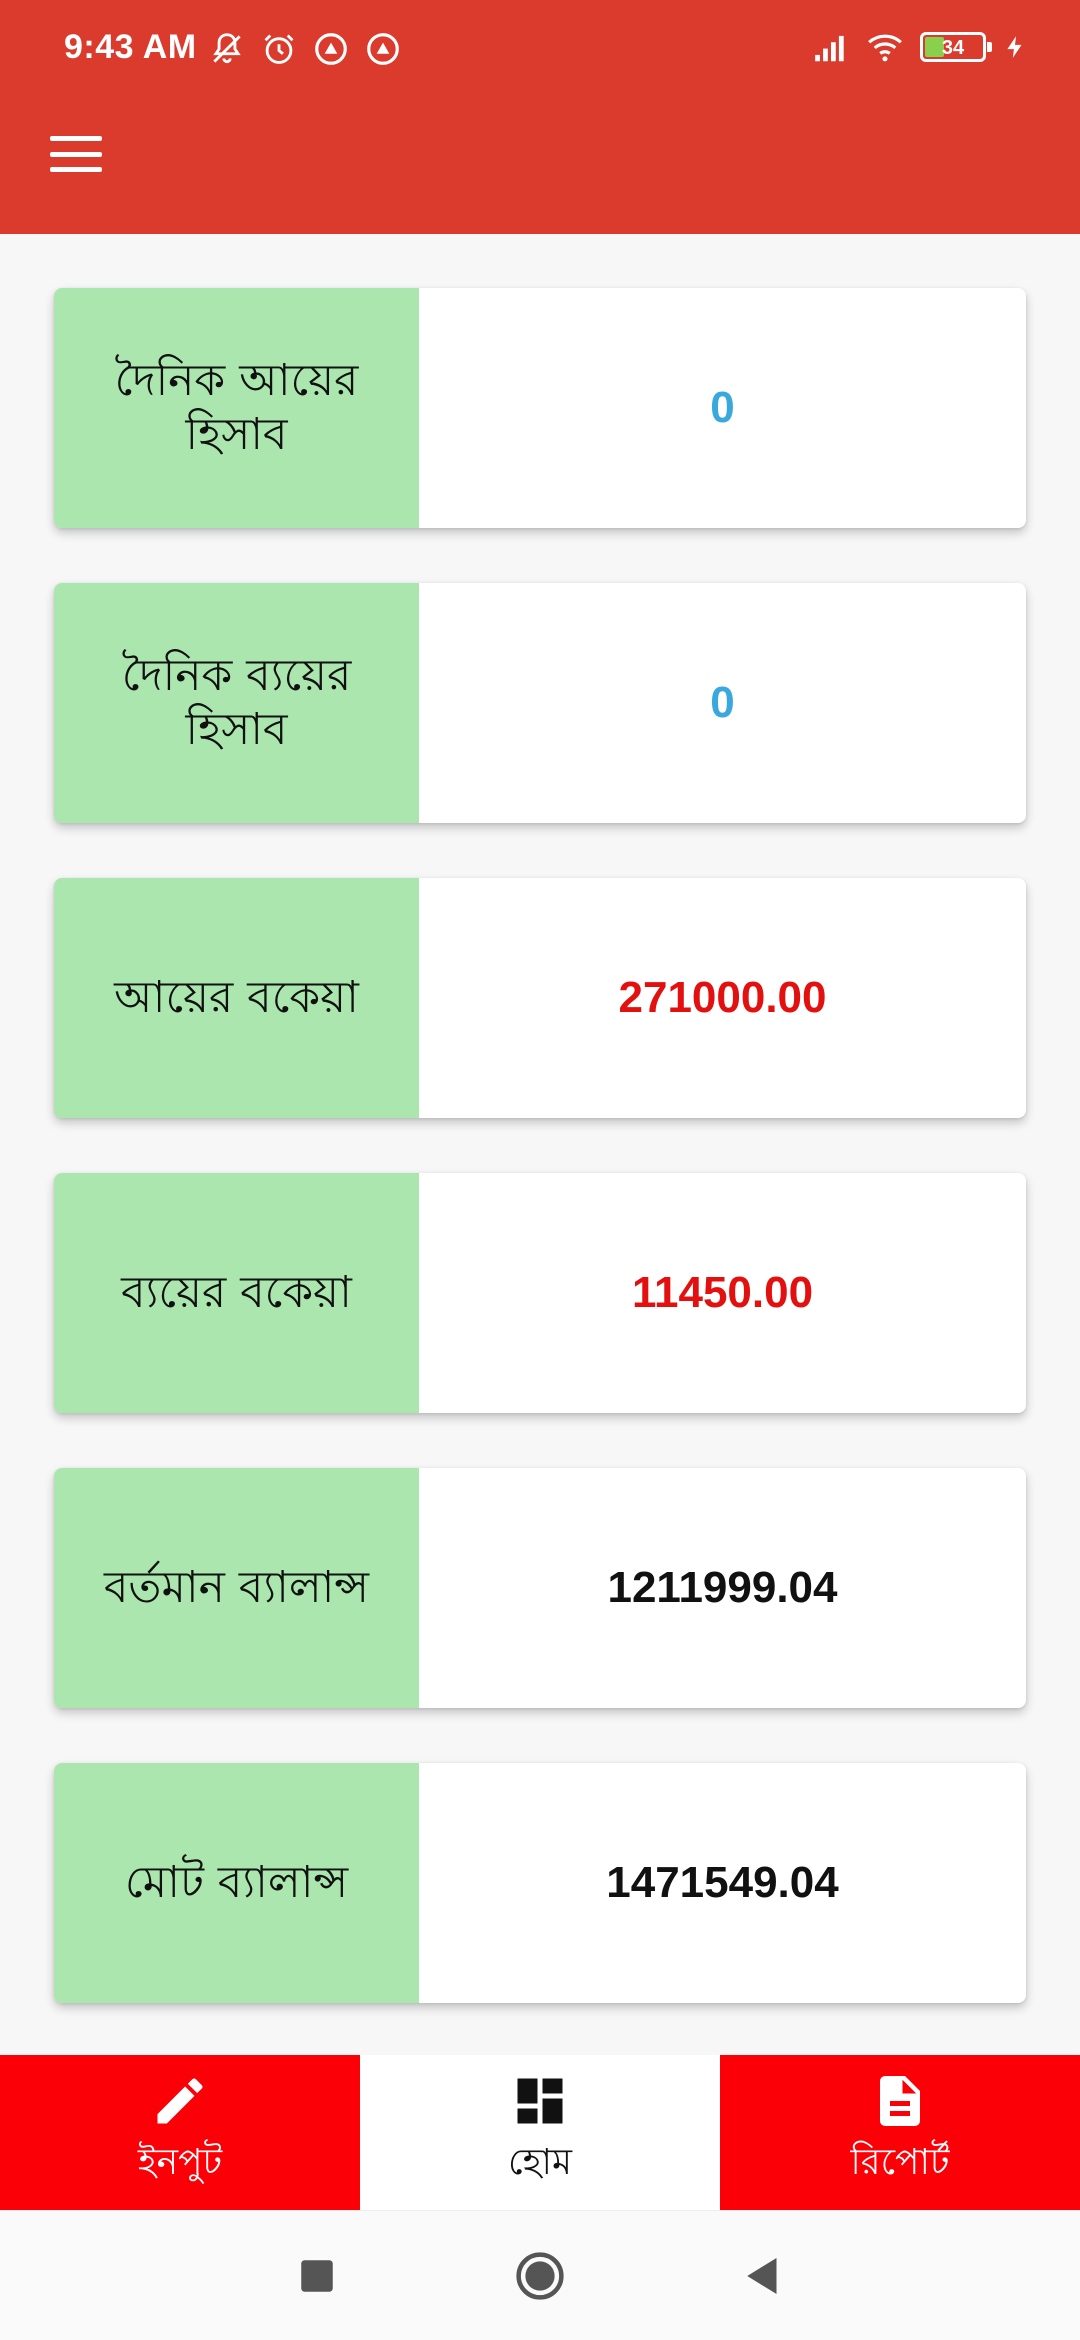 The height and width of the screenshot is (2340, 1080). I want to click on card-label: দৈনিক আয়ের হিসাব, so click(236, 408).